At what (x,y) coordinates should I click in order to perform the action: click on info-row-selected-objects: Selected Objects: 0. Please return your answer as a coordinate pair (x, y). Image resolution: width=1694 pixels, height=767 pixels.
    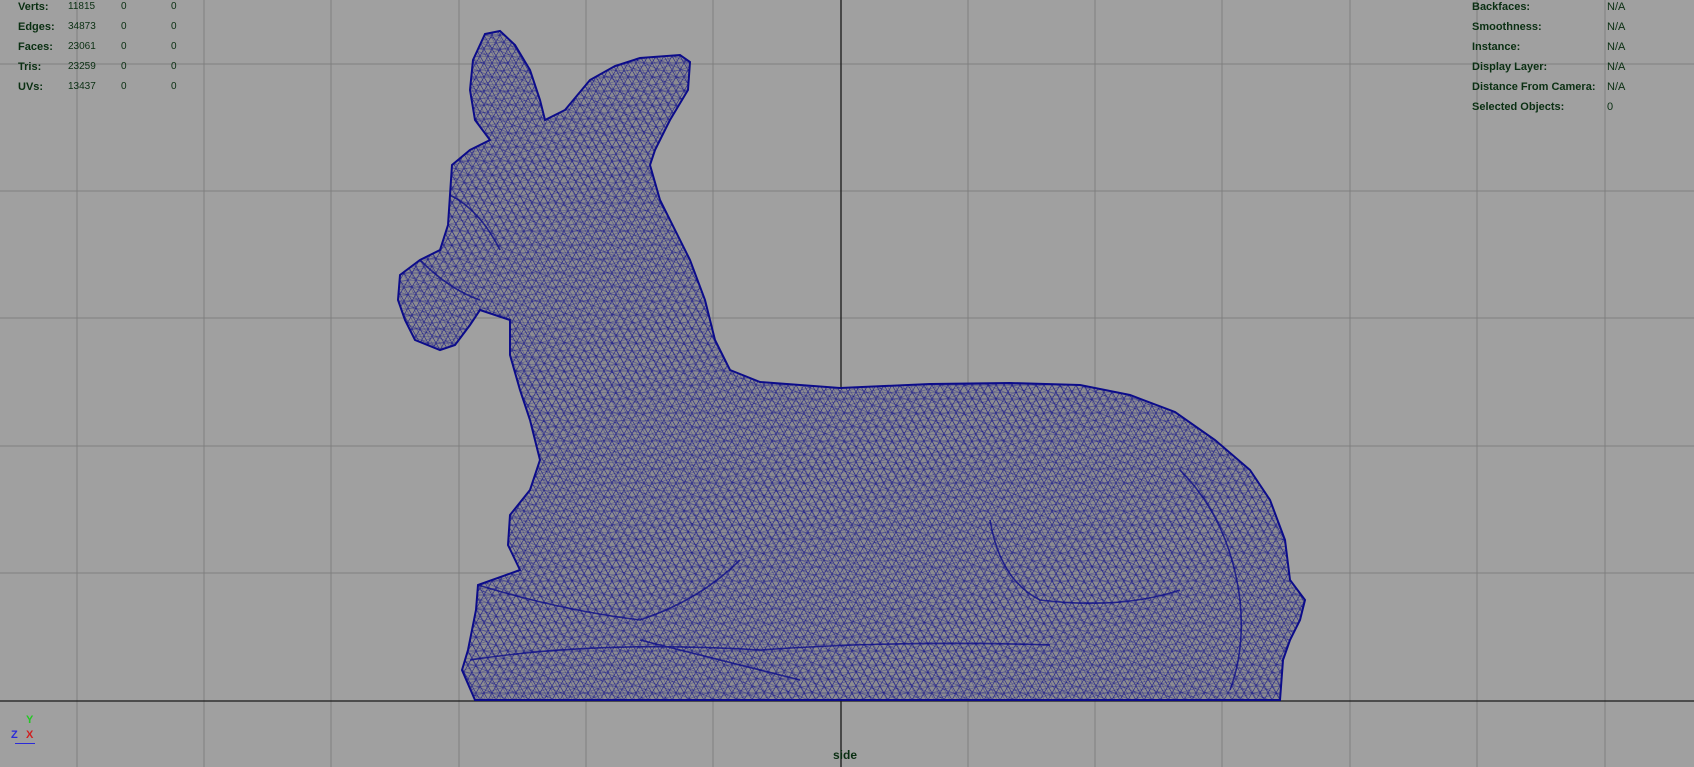
    Looking at the image, I should click on (1548, 107).